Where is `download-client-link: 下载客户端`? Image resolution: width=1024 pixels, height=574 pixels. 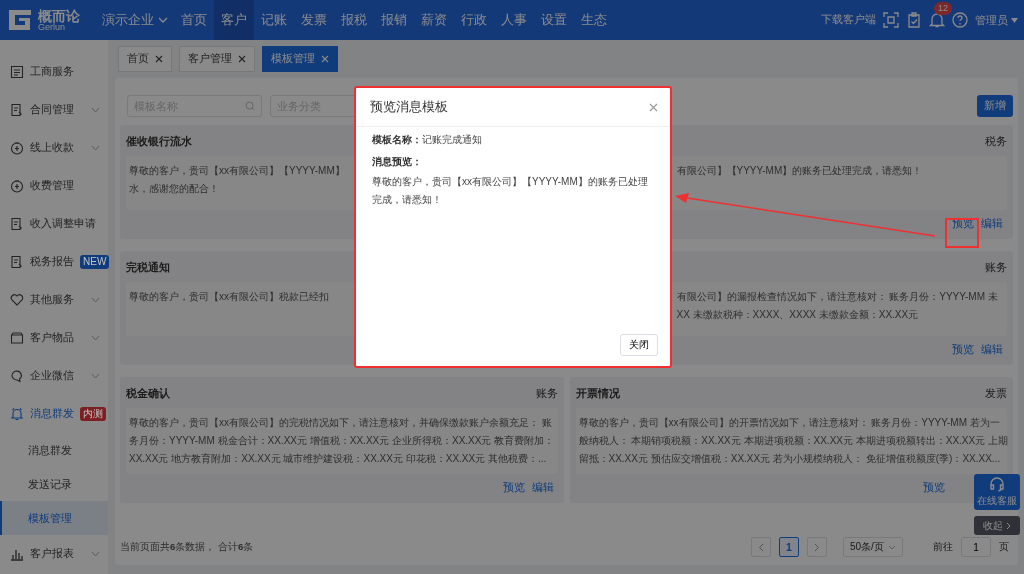
download-client-link: 下载客户端 is located at coordinates (848, 20).